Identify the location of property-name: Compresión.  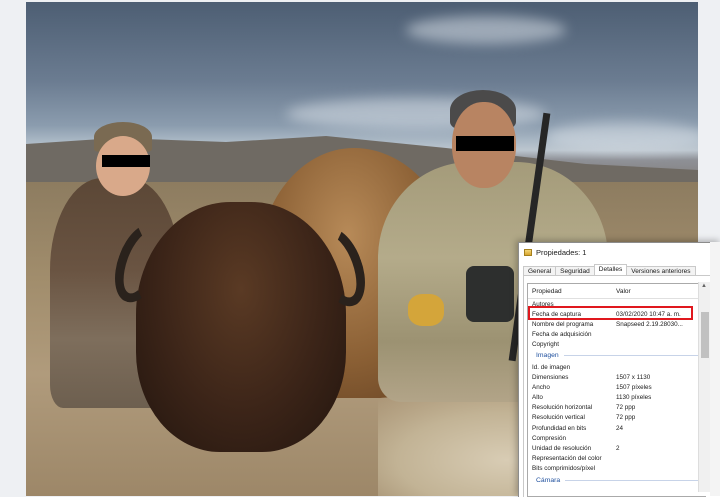
(549, 438).